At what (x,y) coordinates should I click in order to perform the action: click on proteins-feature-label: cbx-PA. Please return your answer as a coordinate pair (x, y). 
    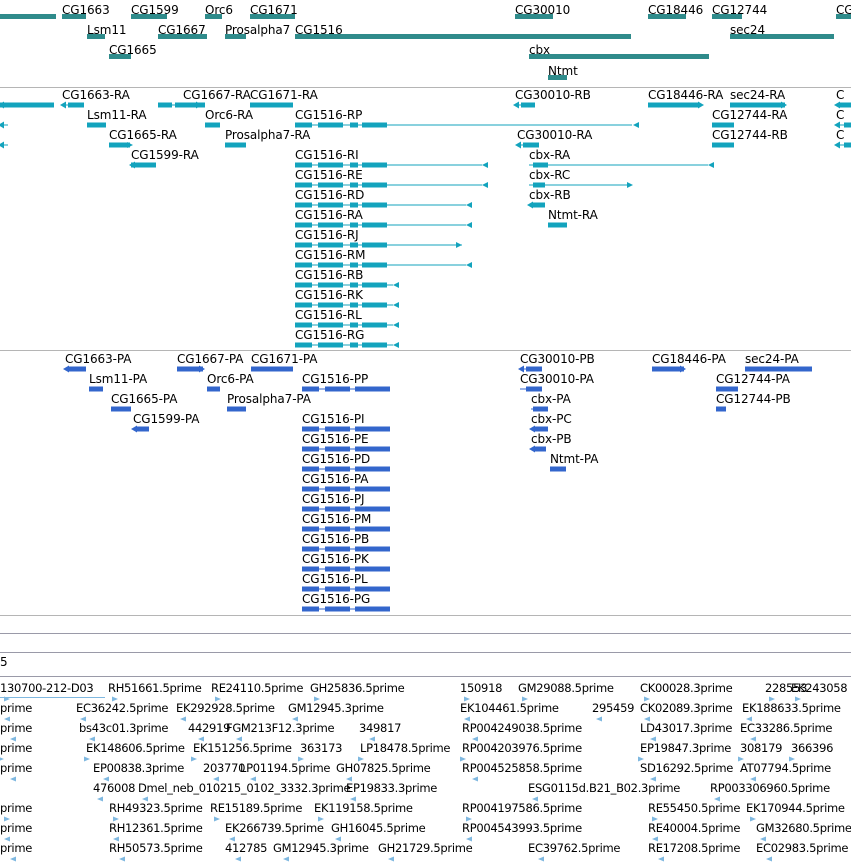
    Looking at the image, I should click on (551, 399).